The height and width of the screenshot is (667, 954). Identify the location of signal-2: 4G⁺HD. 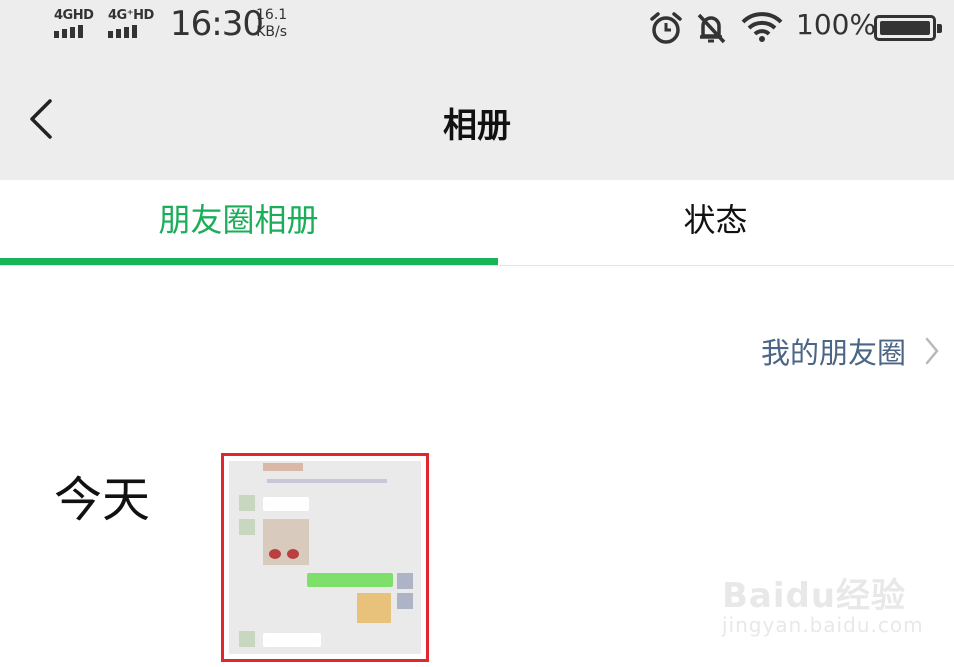
(131, 23).